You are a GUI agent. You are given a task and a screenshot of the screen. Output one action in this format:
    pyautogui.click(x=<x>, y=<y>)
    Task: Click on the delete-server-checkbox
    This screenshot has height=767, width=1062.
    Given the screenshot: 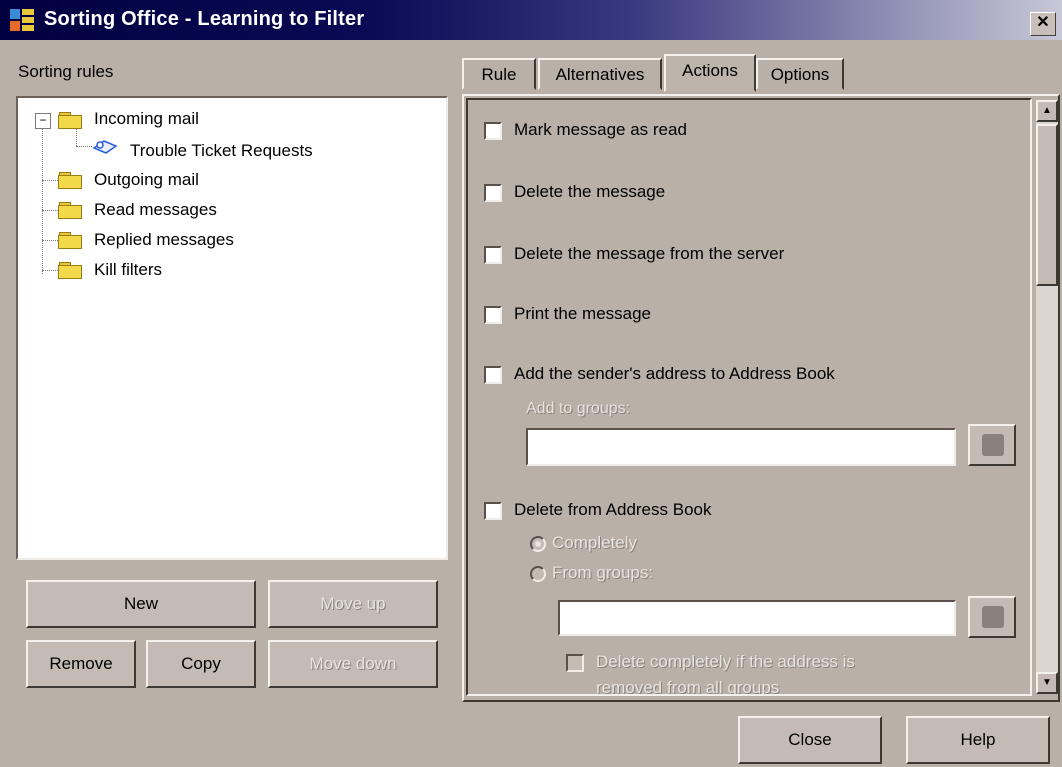 What is the action you would take?
    pyautogui.click(x=493, y=255)
    